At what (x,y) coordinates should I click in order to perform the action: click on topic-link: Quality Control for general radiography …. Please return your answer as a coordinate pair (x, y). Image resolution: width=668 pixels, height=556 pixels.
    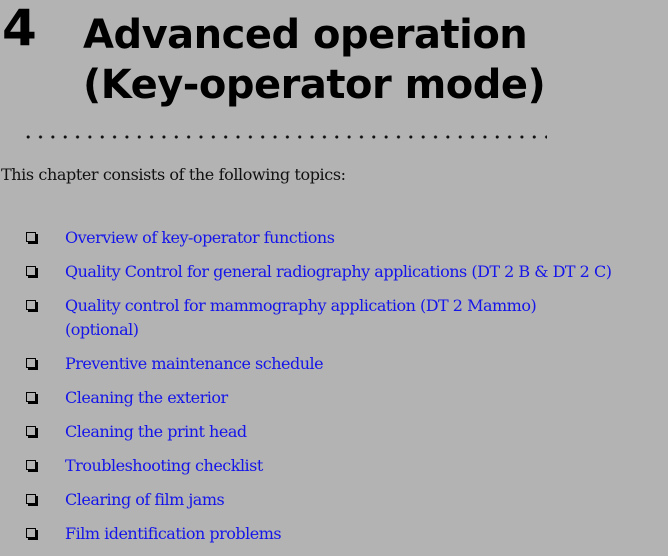
    Looking at the image, I should click on (338, 271).